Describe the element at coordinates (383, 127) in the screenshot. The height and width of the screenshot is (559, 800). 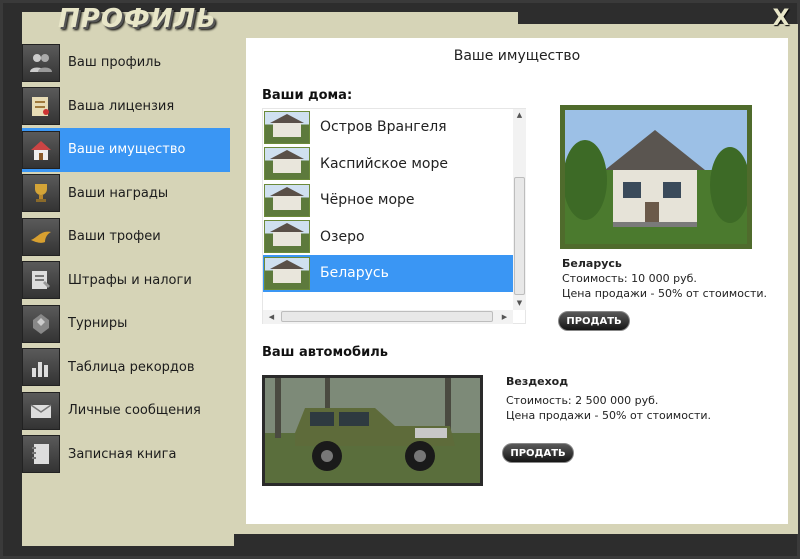
I see `house-name: Остров Врангеля` at that location.